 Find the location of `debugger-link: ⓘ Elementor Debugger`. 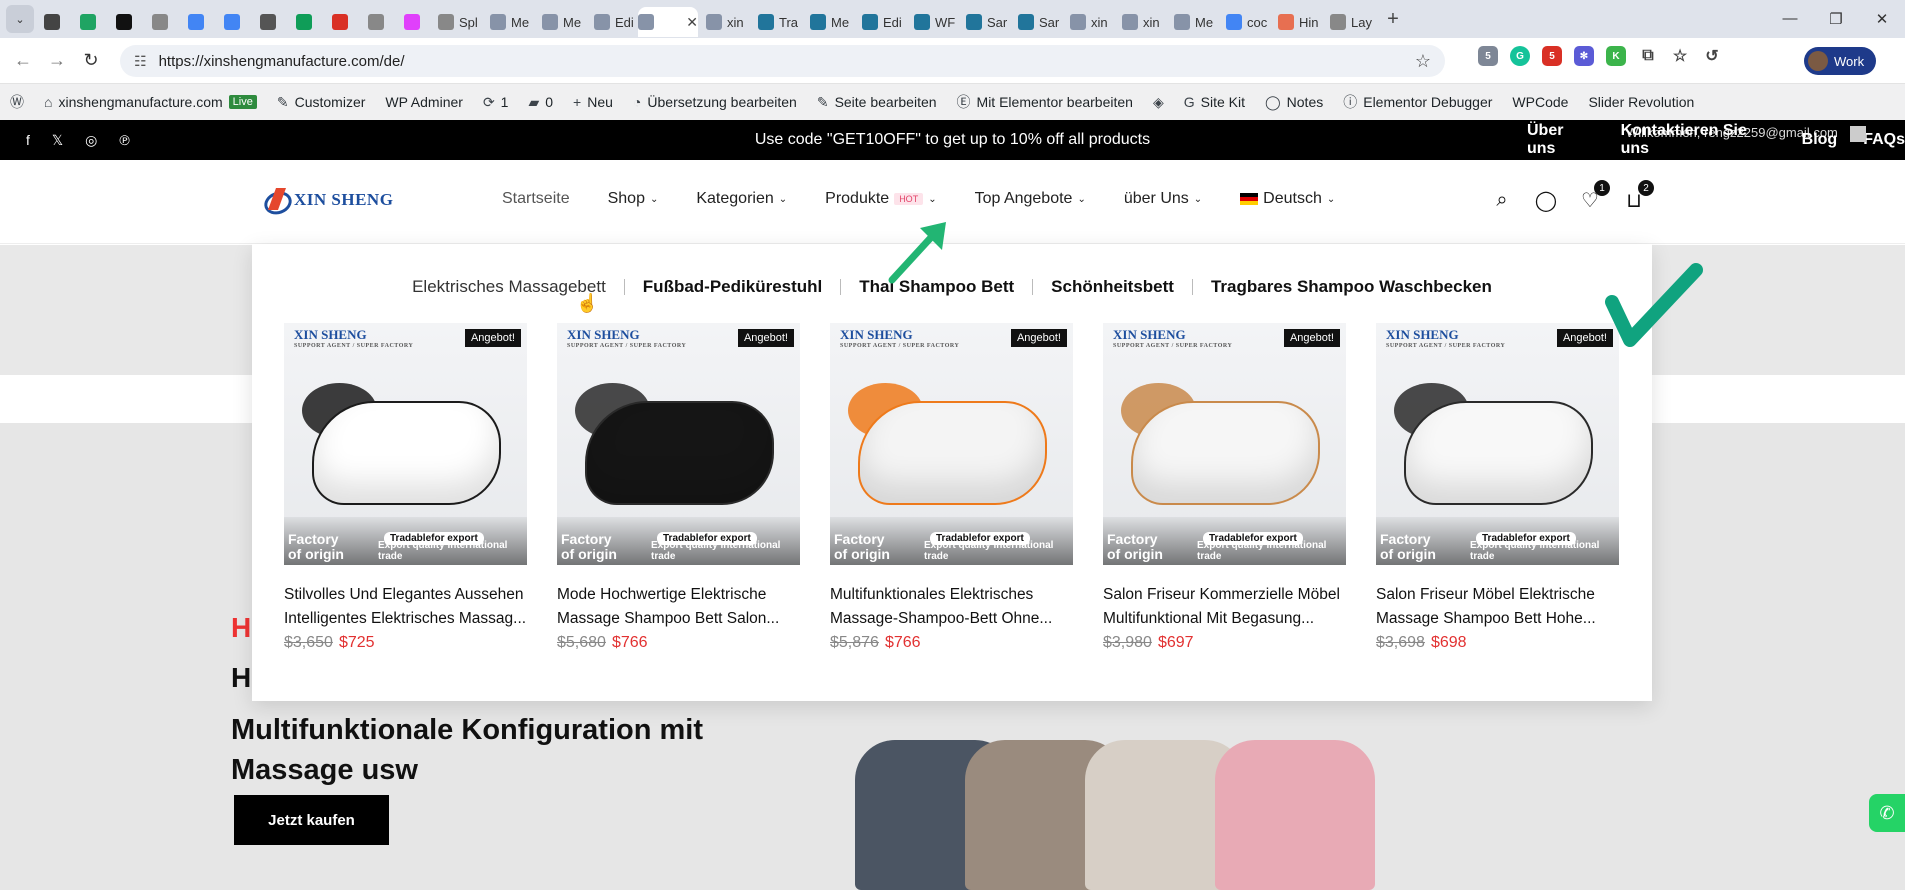

debugger-link: ⓘ Elementor Debugger is located at coordinates (1417, 102).